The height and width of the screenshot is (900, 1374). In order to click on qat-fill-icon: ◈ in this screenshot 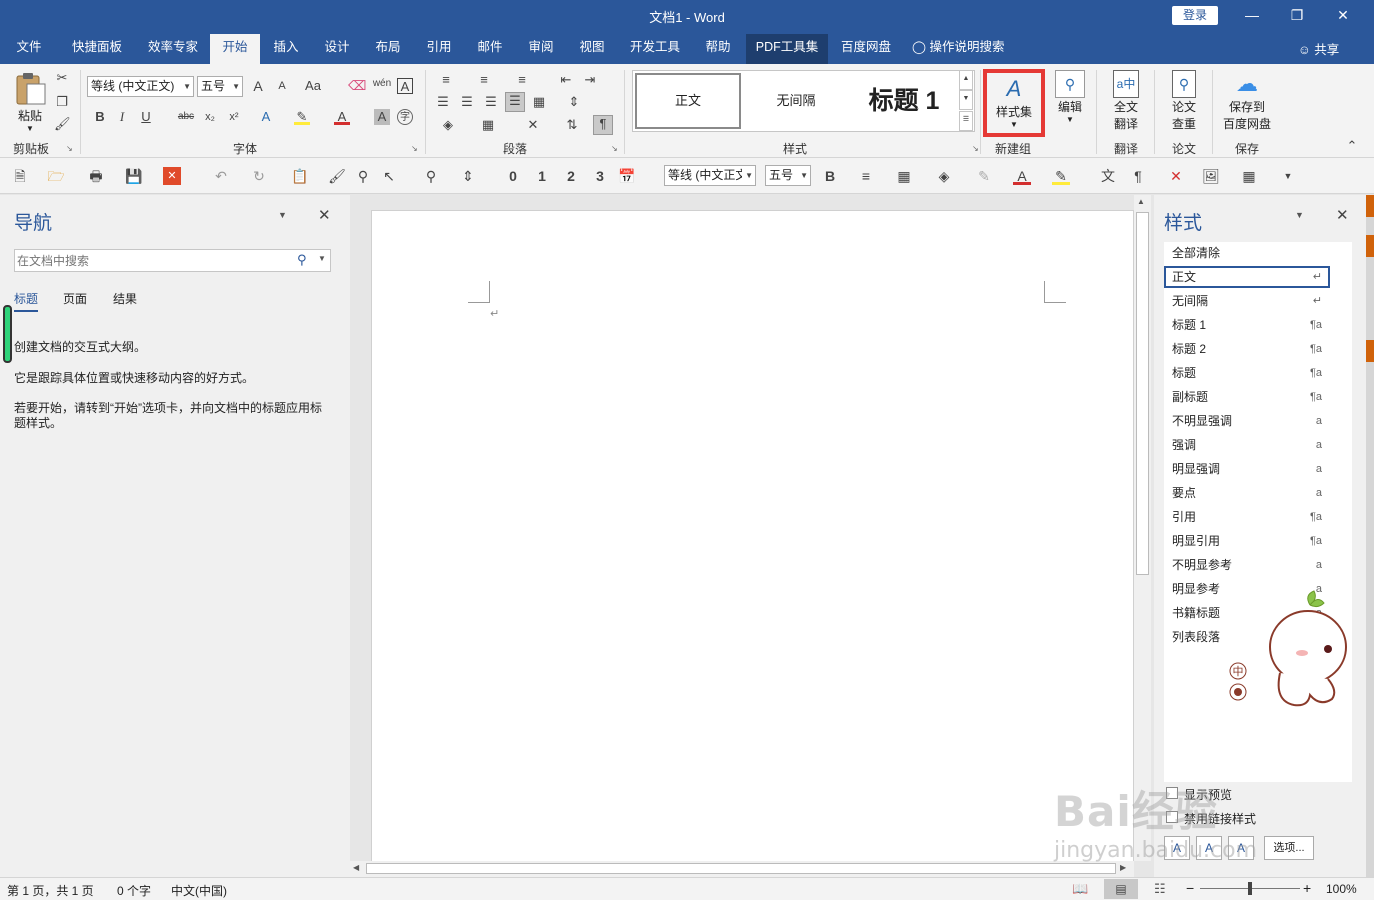, I will do `click(944, 176)`.